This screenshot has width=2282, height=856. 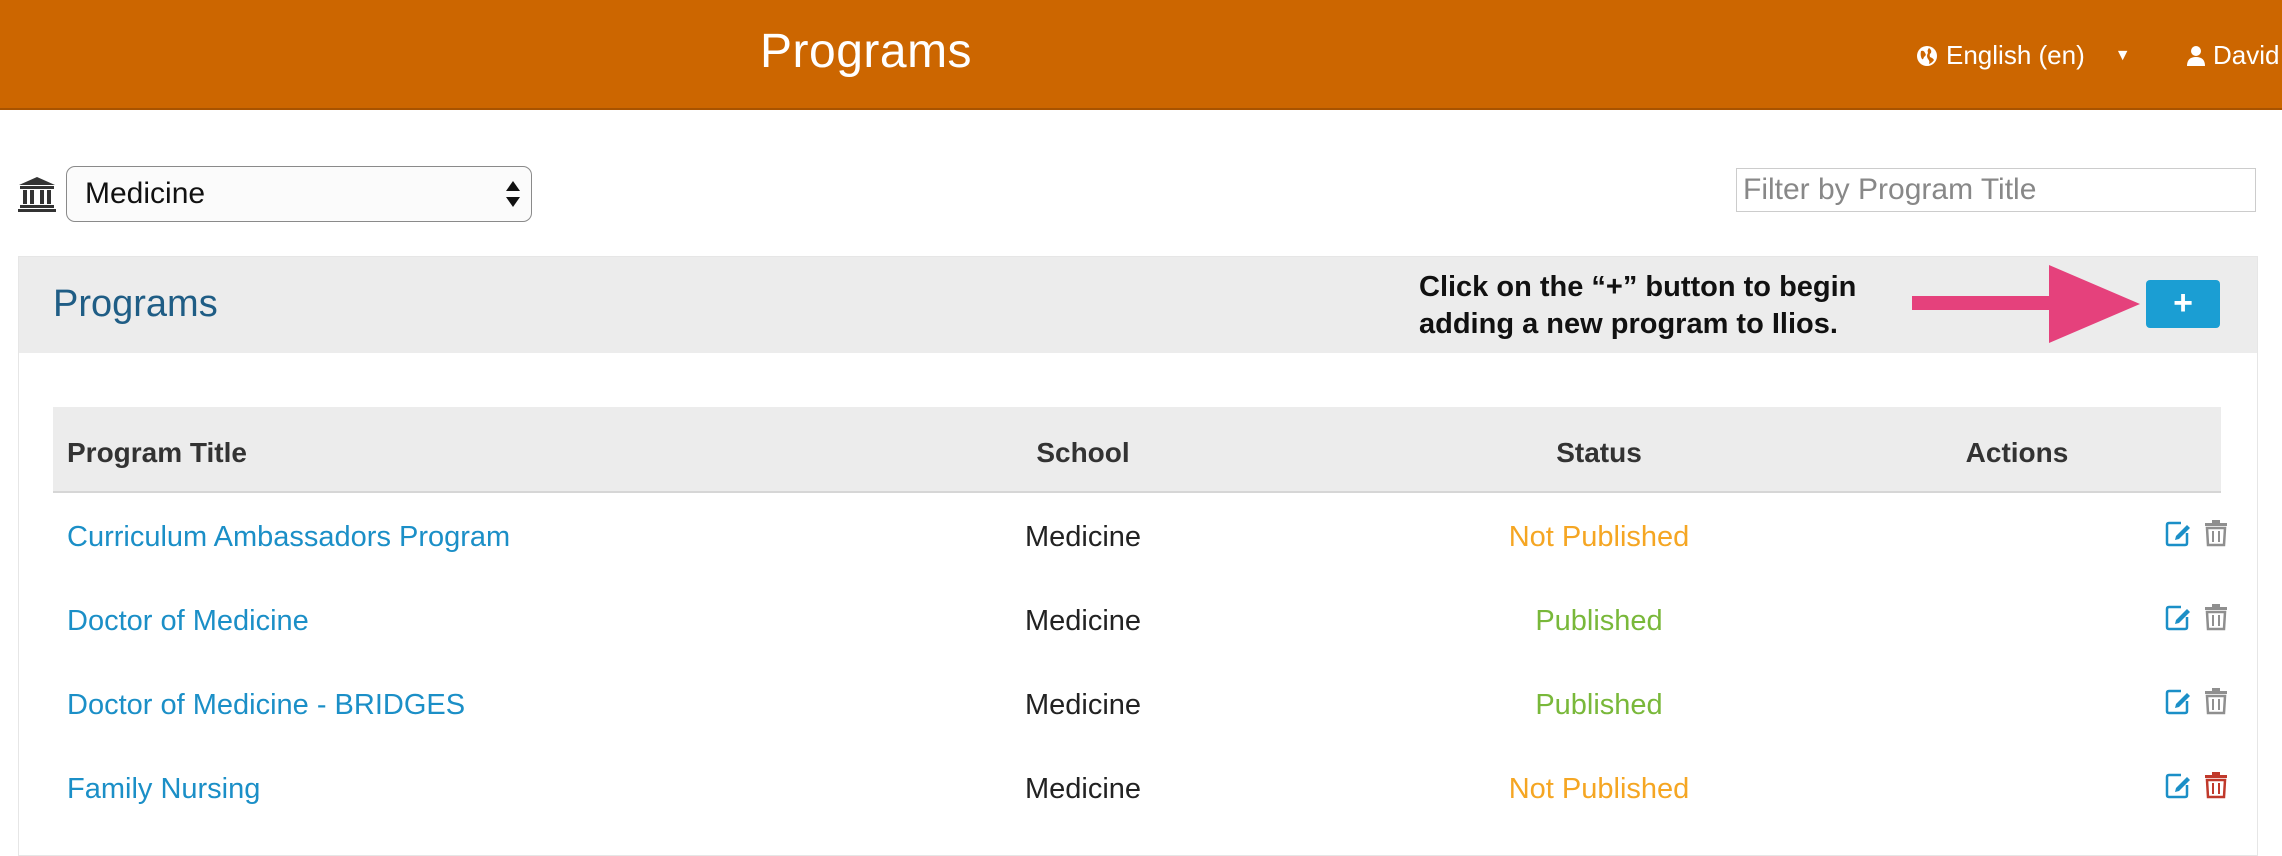 I want to click on globe-icon, so click(x=1927, y=55).